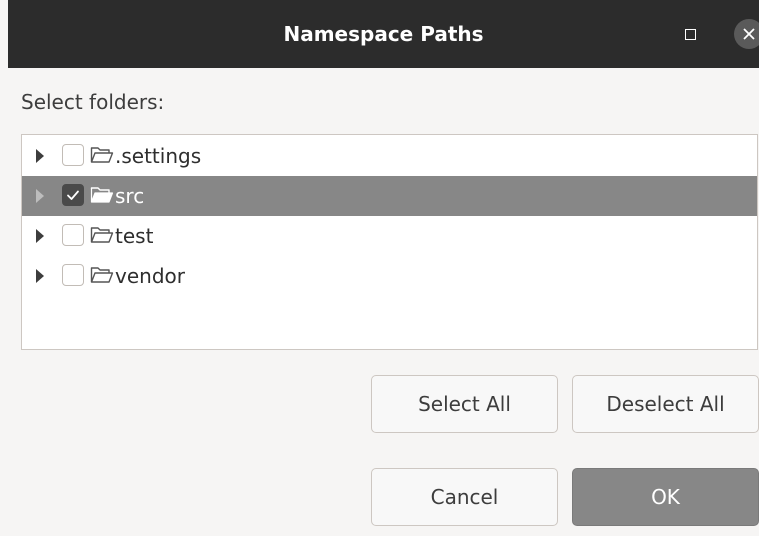 Image resolution: width=759 pixels, height=536 pixels. What do you see at coordinates (749, 34) in the screenshot?
I see `close-icon` at bounding box center [749, 34].